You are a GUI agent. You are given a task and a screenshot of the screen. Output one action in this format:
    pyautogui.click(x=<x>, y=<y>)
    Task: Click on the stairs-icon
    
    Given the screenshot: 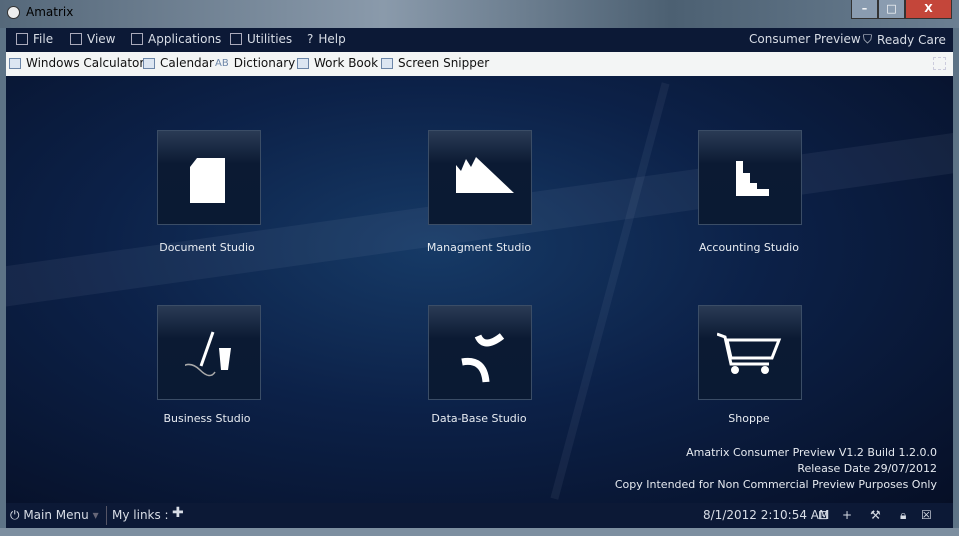 What is the action you would take?
    pyautogui.click(x=752, y=178)
    